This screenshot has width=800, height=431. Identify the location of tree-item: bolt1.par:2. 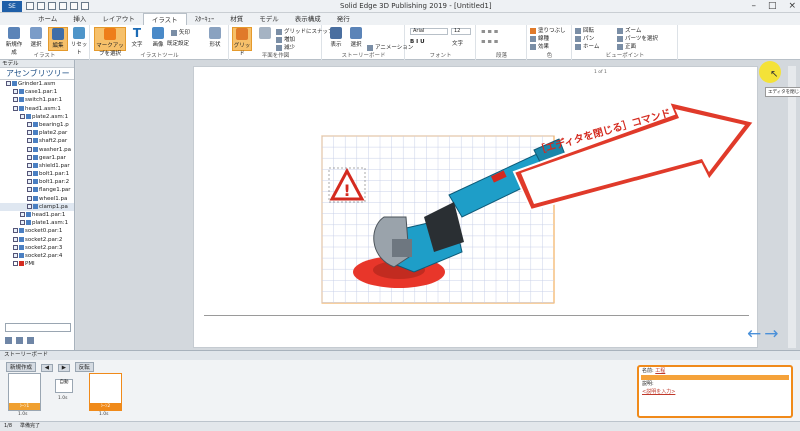
(37, 182).